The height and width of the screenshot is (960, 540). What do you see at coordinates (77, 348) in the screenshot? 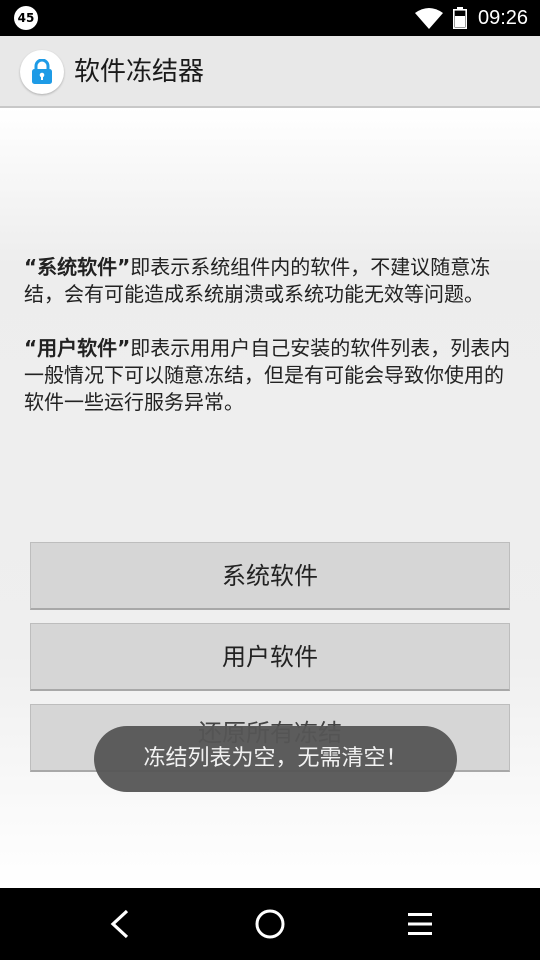
I see `user-software-term: “用户软件”` at bounding box center [77, 348].